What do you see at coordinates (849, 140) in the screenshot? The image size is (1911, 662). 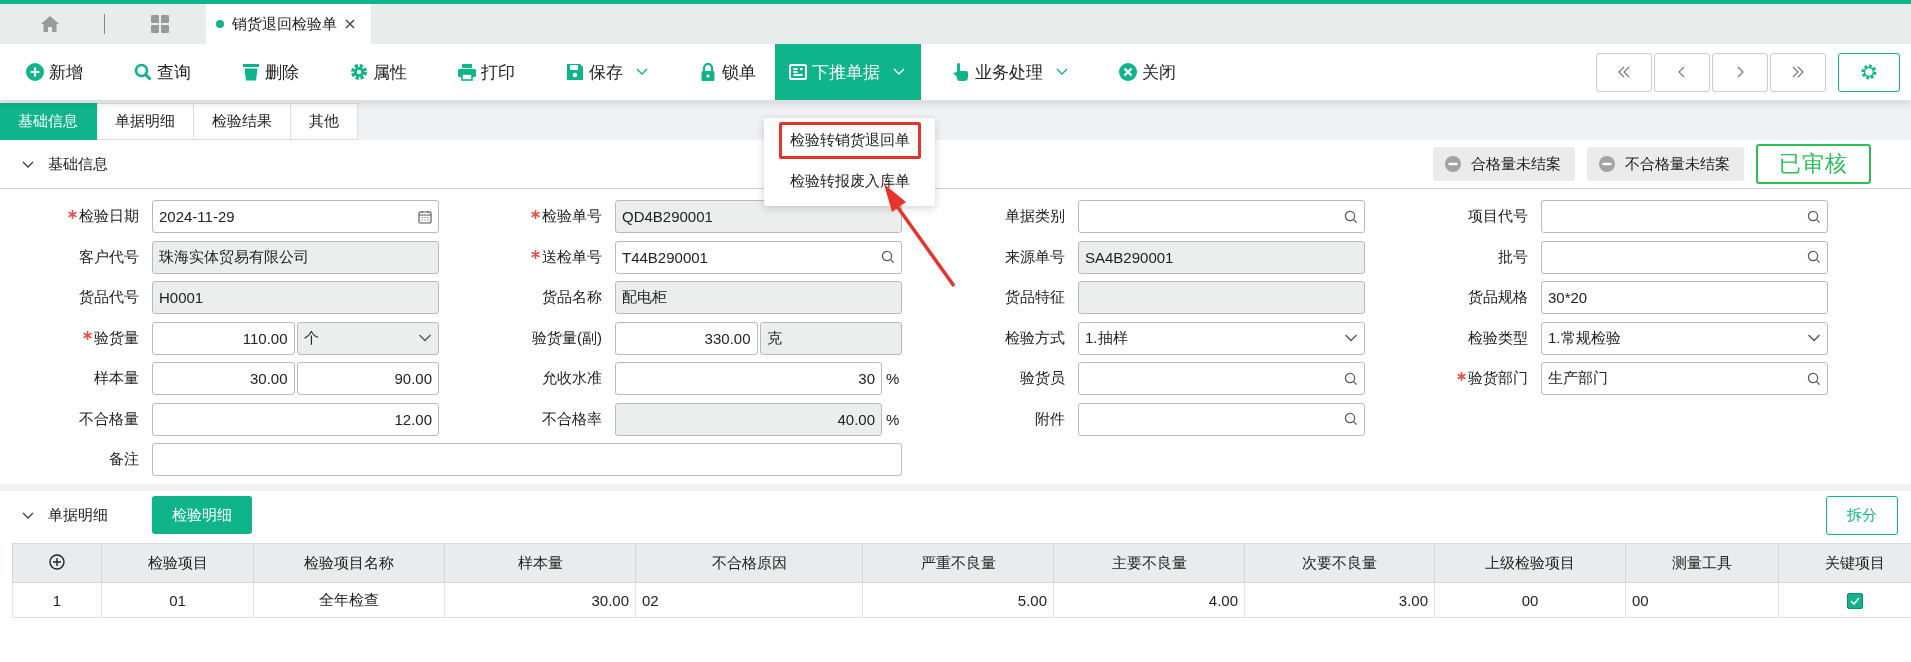 I see `menu-item: 检验转销货退回单` at bounding box center [849, 140].